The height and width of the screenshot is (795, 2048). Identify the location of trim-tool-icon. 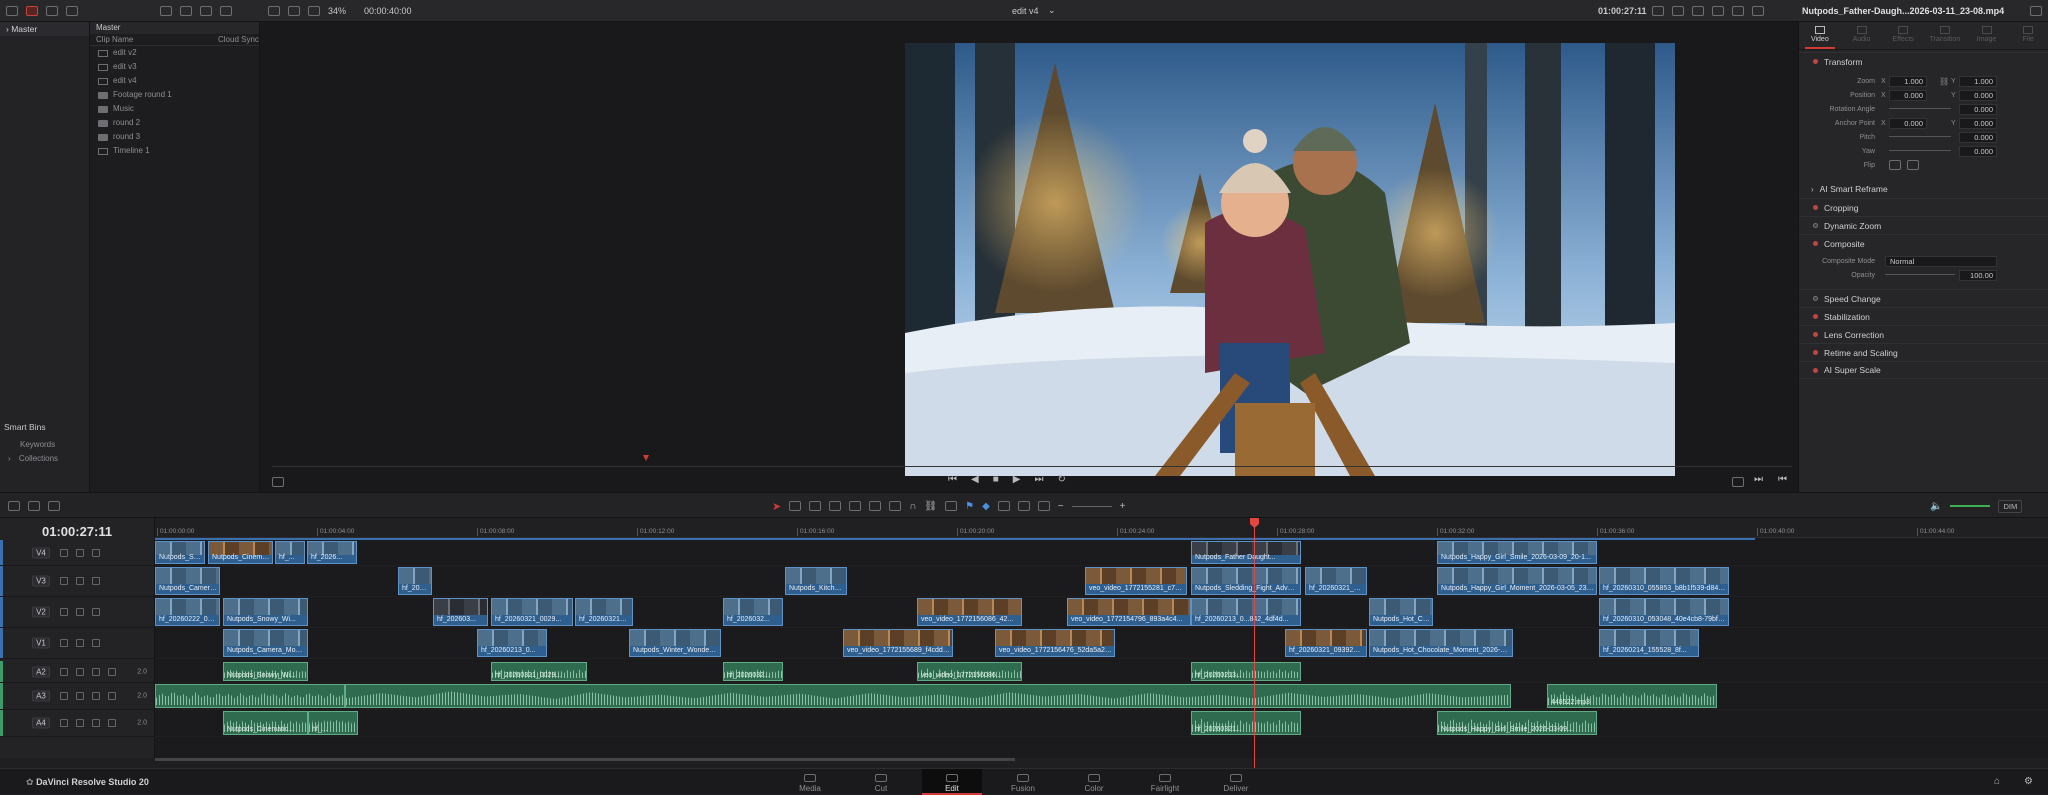
(795, 506).